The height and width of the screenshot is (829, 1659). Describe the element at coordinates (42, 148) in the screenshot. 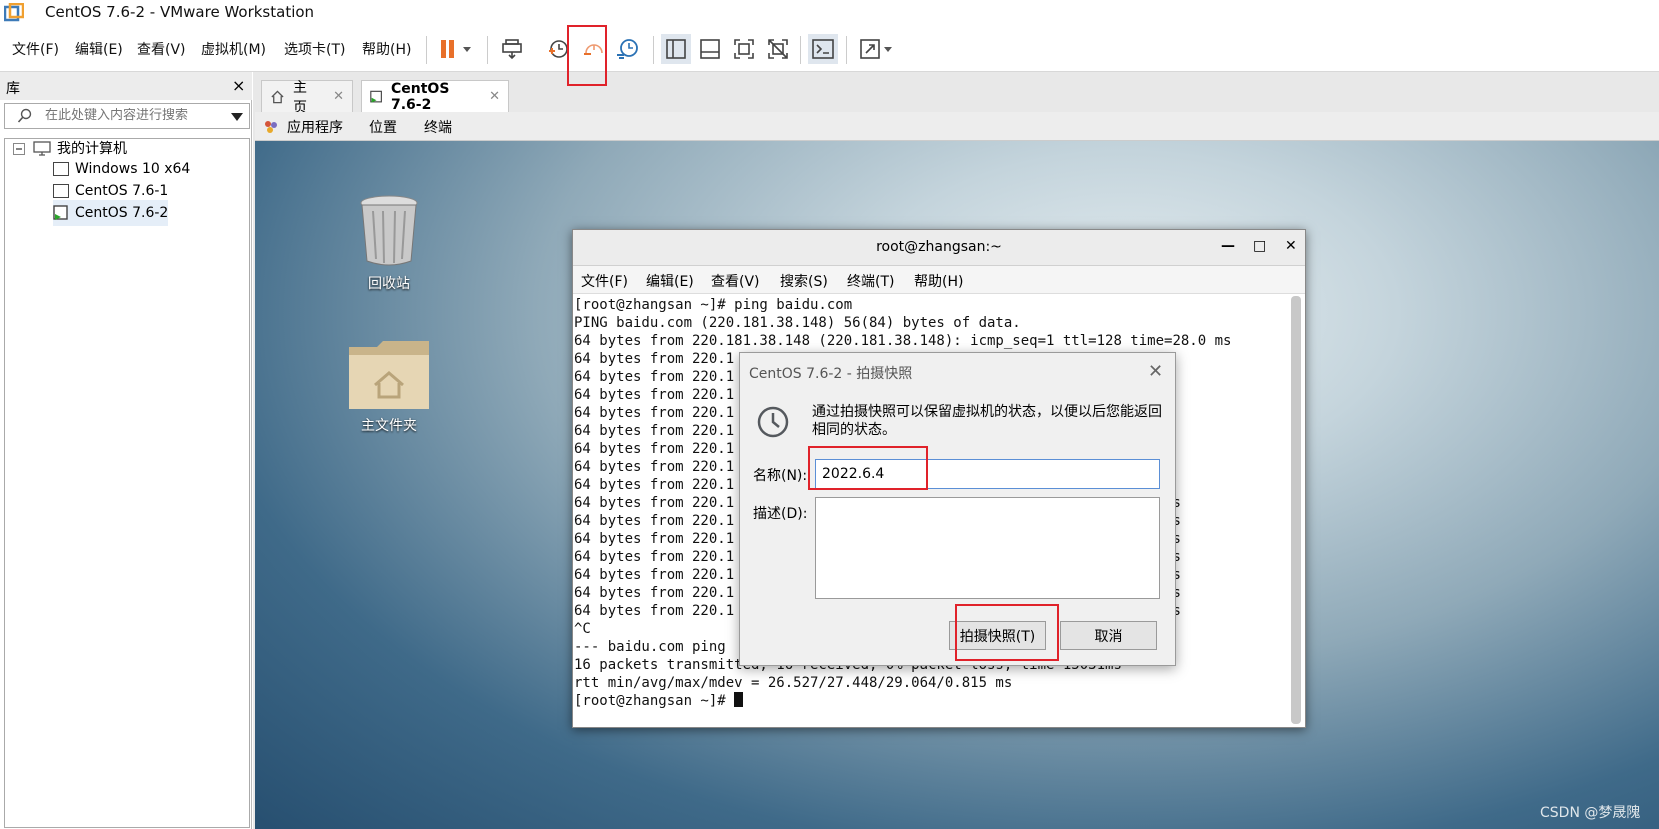

I see `computer-icon` at that location.